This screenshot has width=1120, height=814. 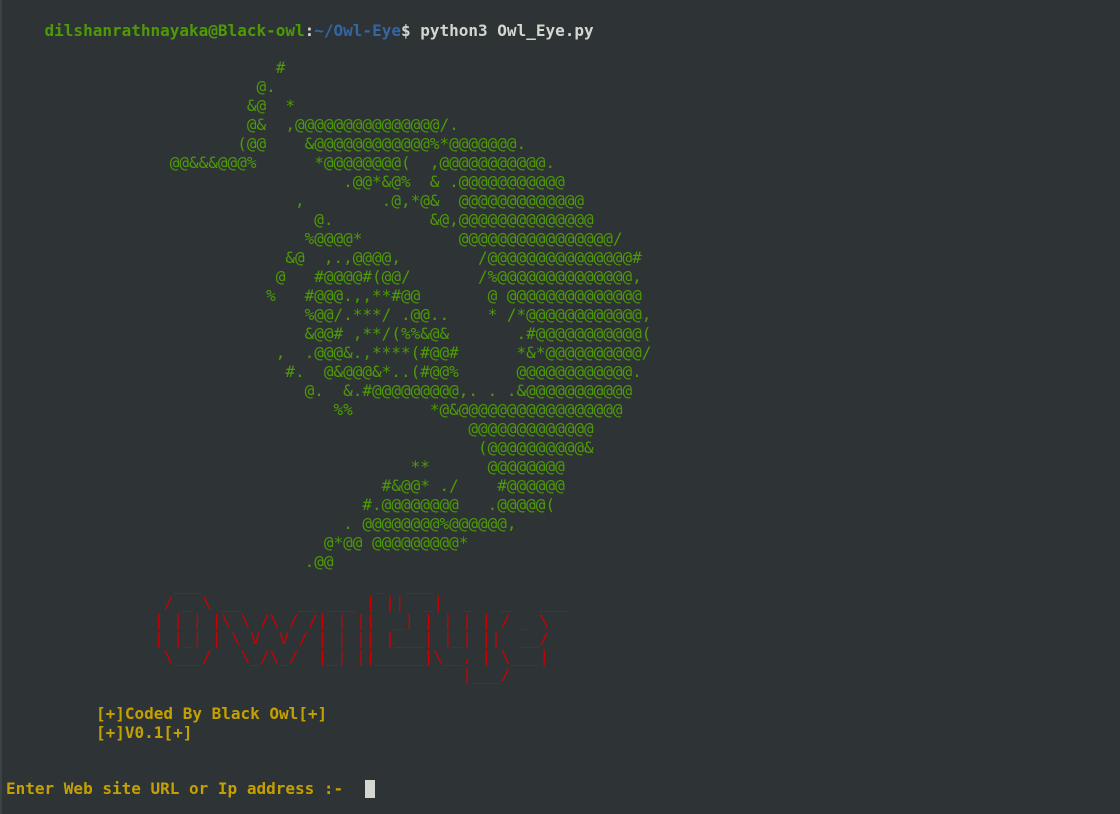 I want to click on prompt-symbol: $, so click(x=410, y=30).